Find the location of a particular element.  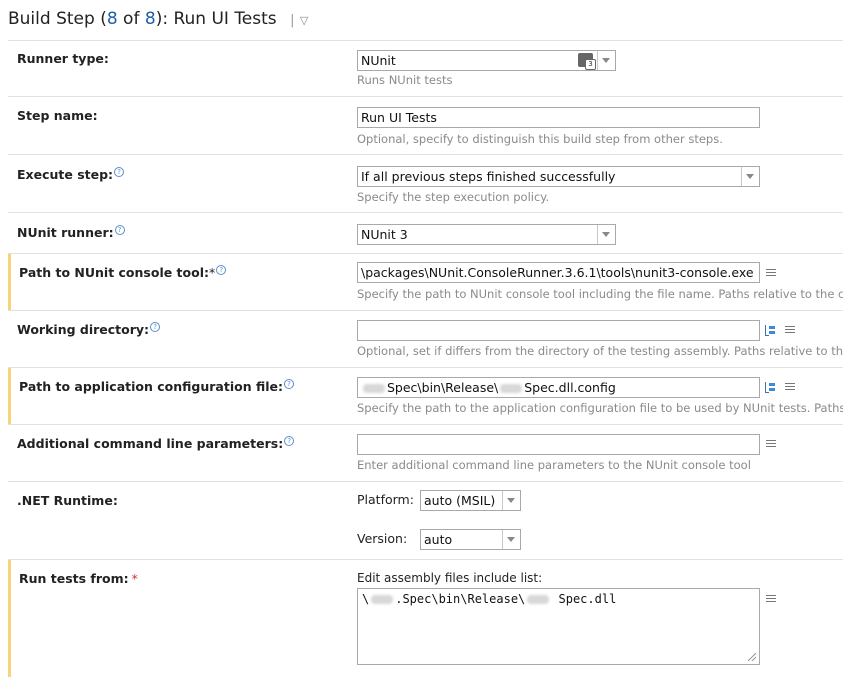

runner-type-value: NUnit is located at coordinates (378, 60).